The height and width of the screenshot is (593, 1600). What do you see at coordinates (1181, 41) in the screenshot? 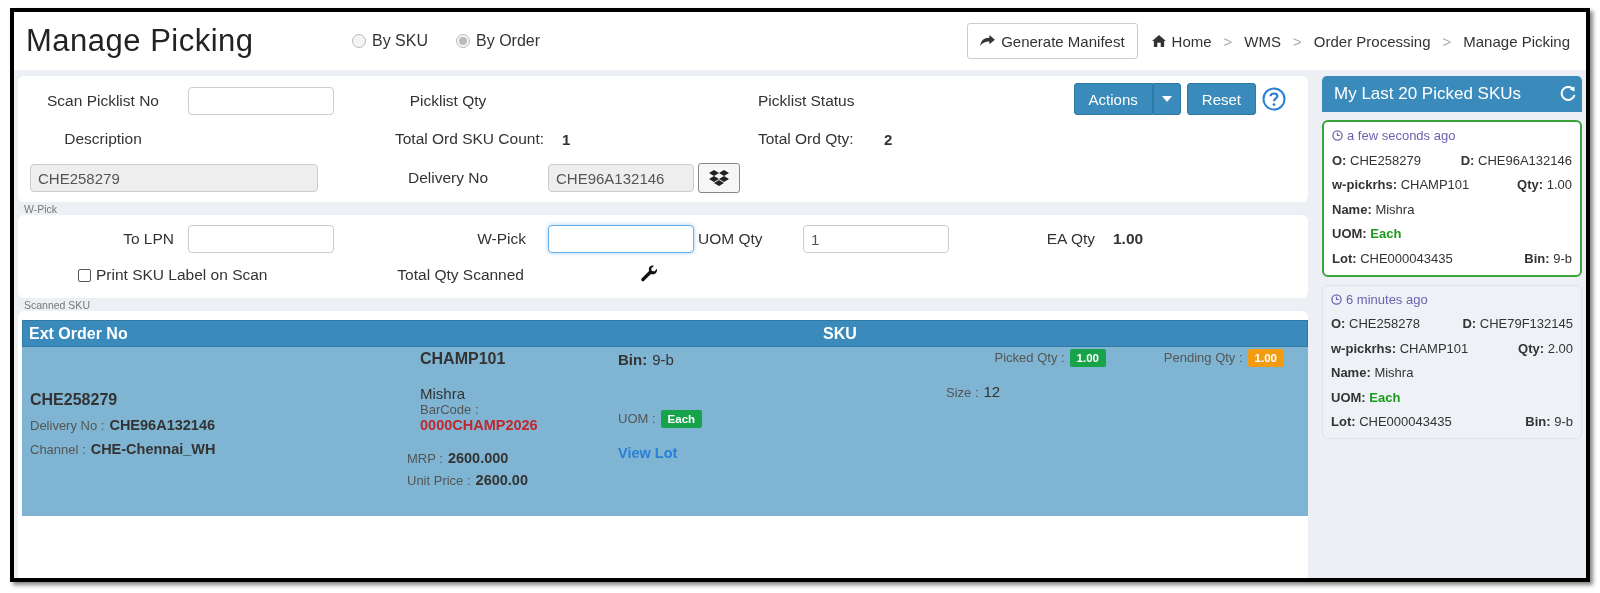
I see `breadcrumb-link: Home` at bounding box center [1181, 41].